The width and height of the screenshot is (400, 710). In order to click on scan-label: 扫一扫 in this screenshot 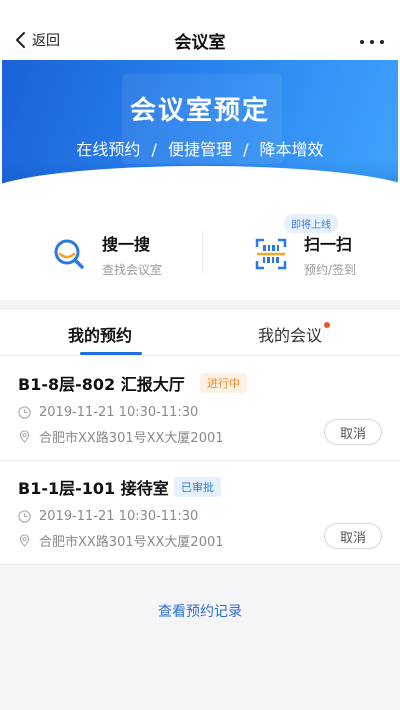, I will do `click(328, 244)`.